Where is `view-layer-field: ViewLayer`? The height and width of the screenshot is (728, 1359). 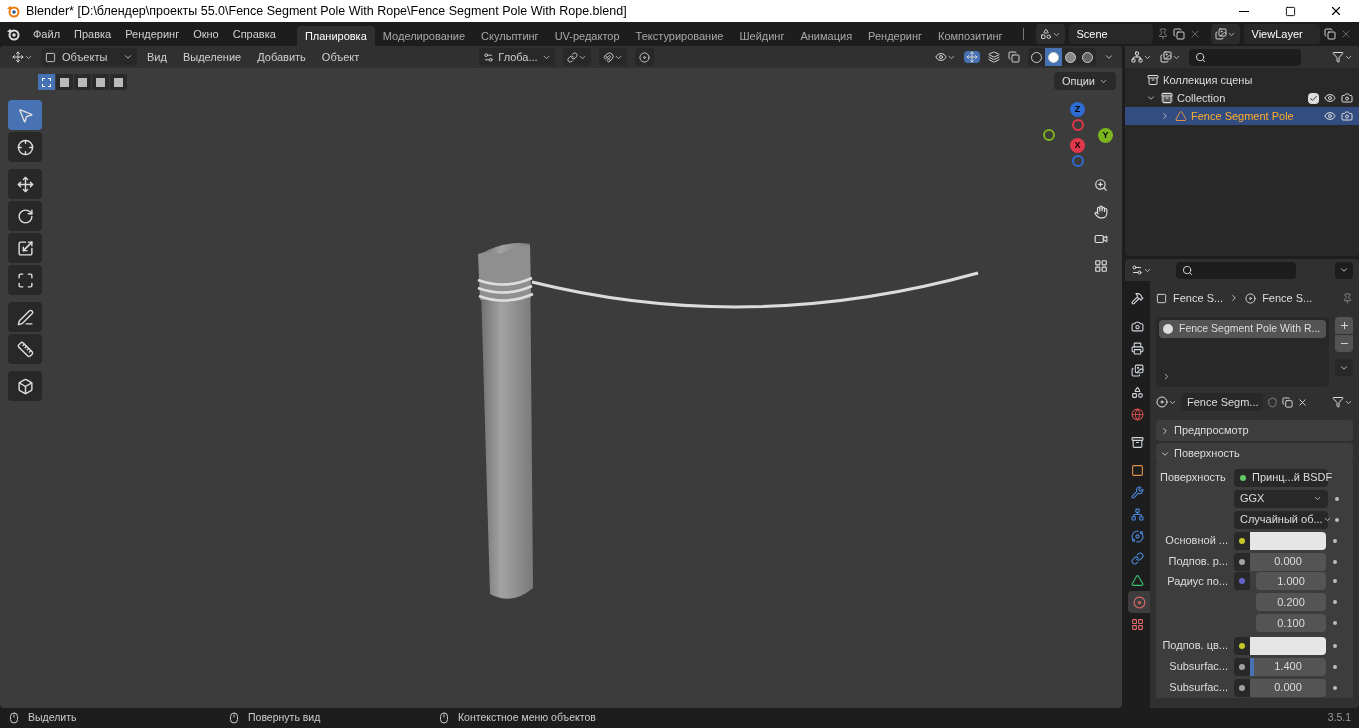
view-layer-field: ViewLayer is located at coordinates (1281, 34).